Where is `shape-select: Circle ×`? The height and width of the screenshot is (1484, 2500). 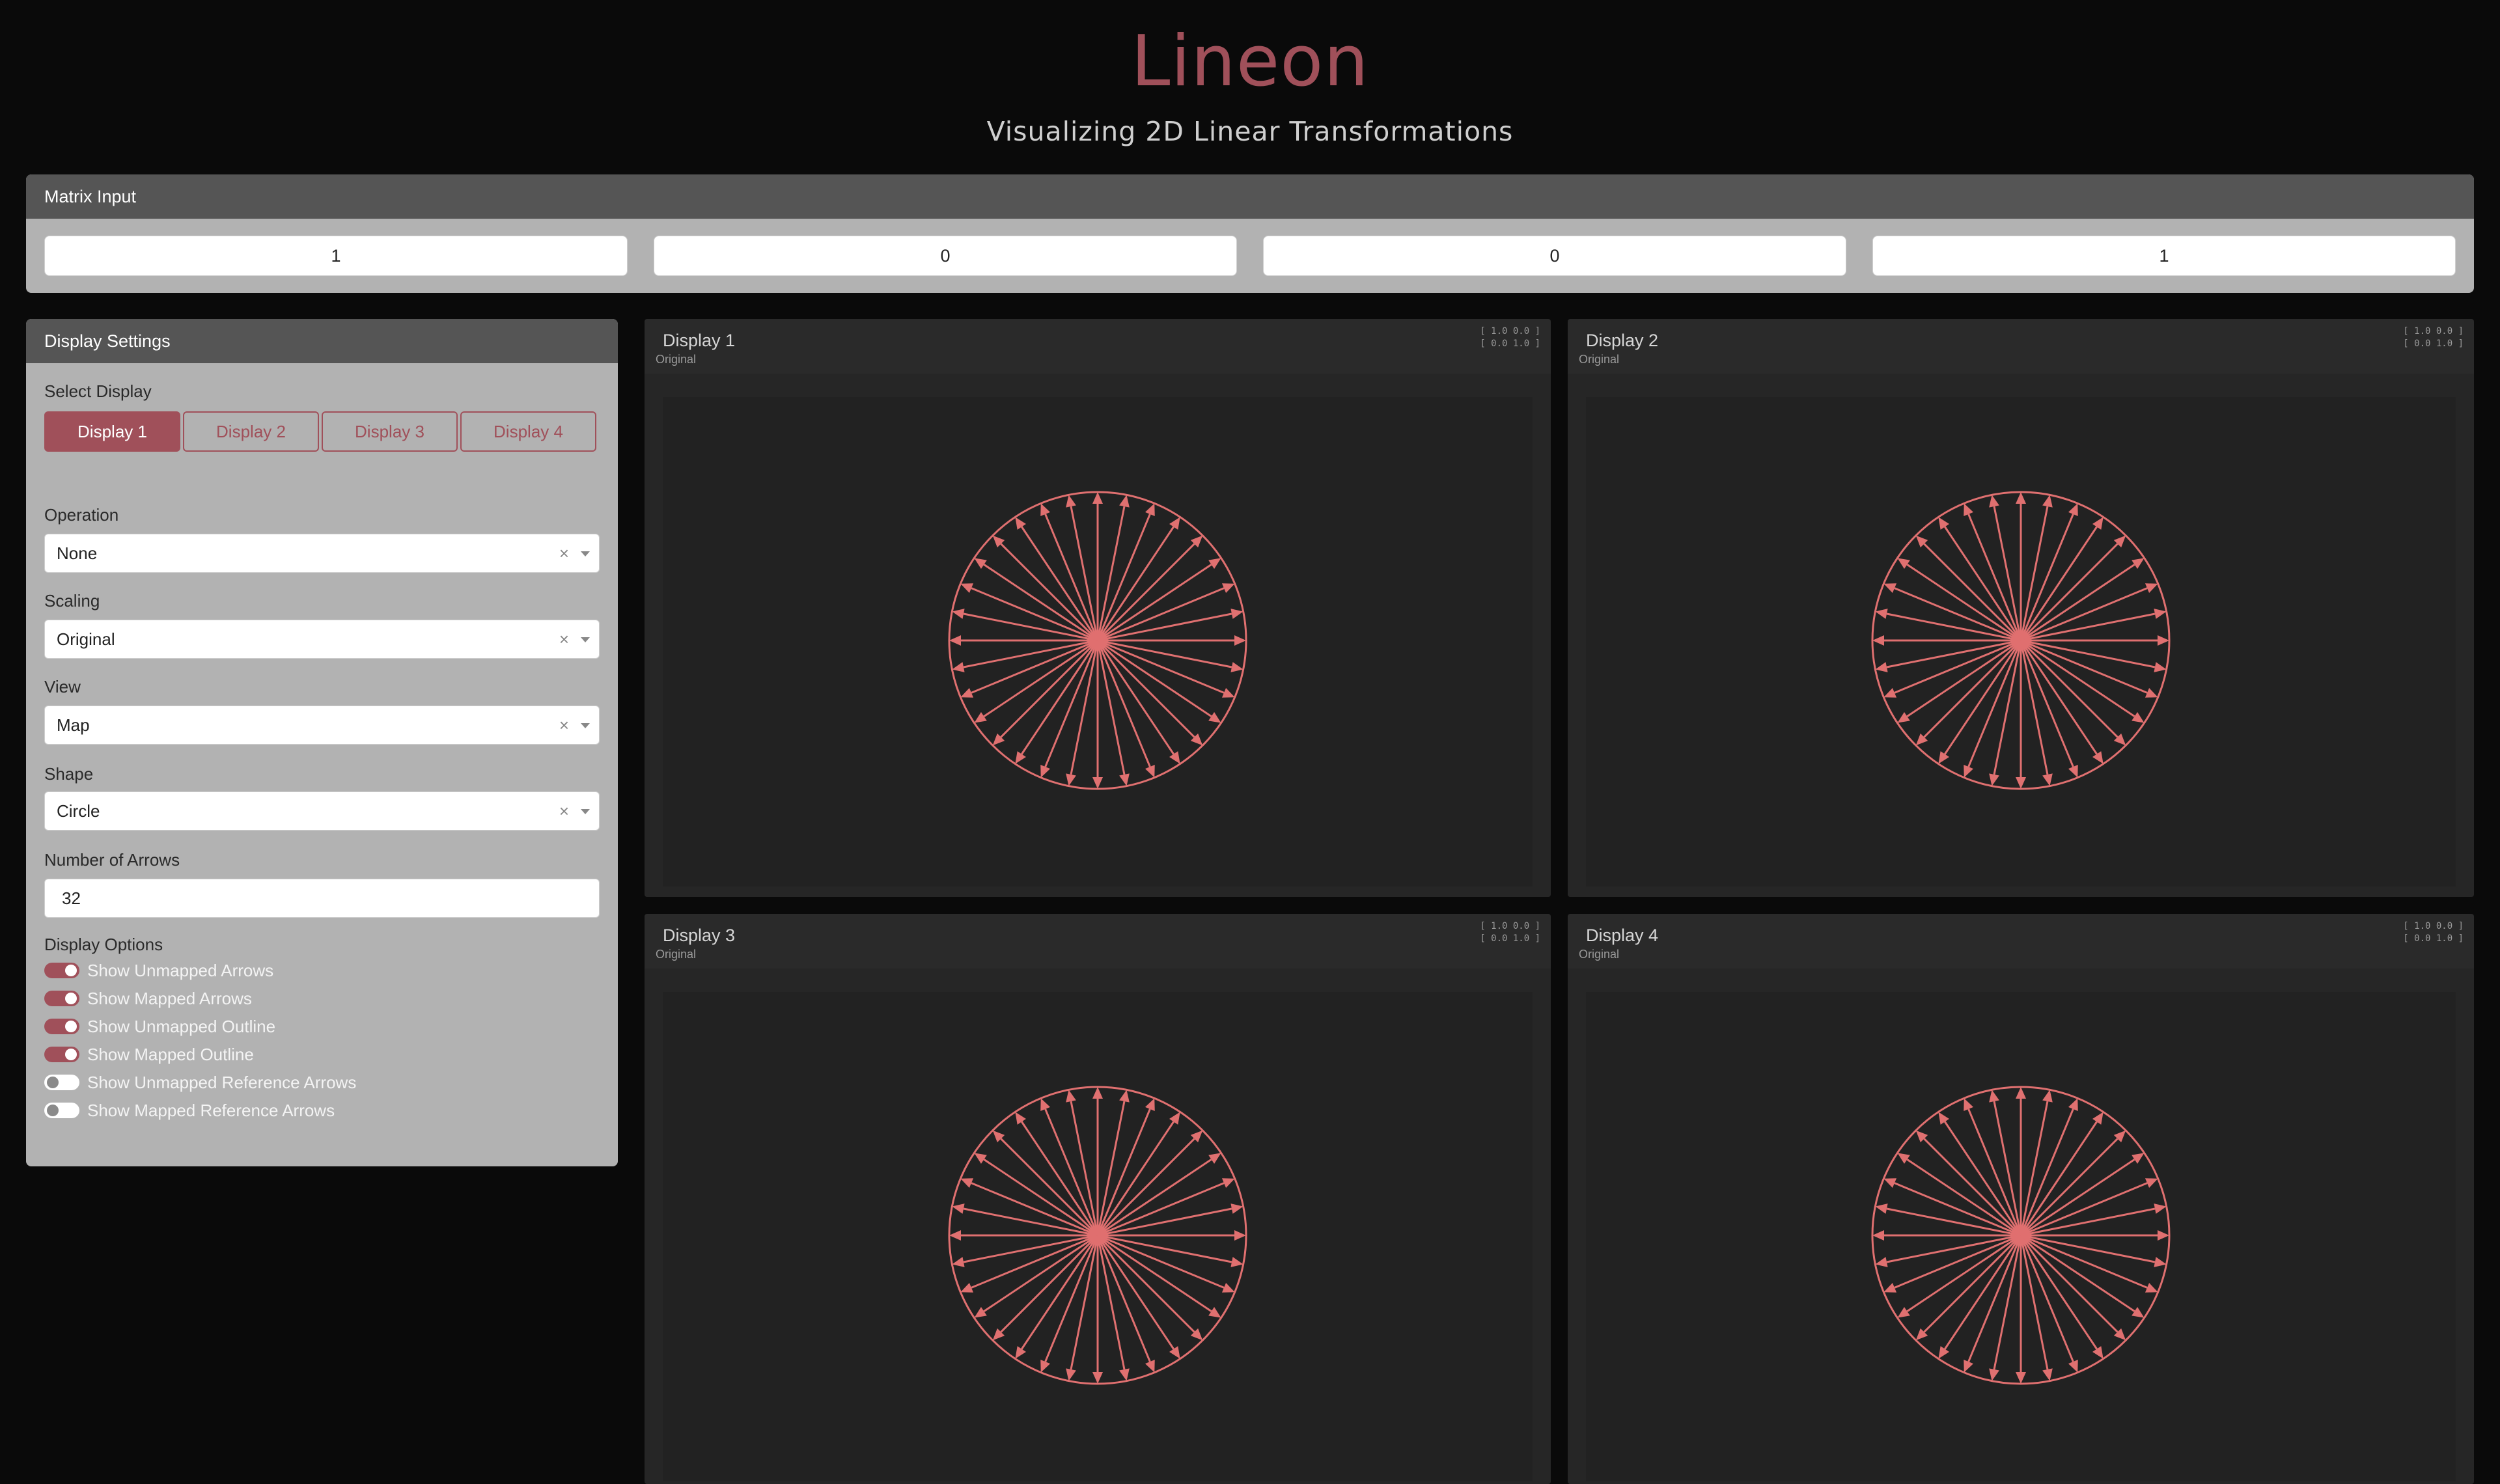 shape-select: Circle × is located at coordinates (322, 811).